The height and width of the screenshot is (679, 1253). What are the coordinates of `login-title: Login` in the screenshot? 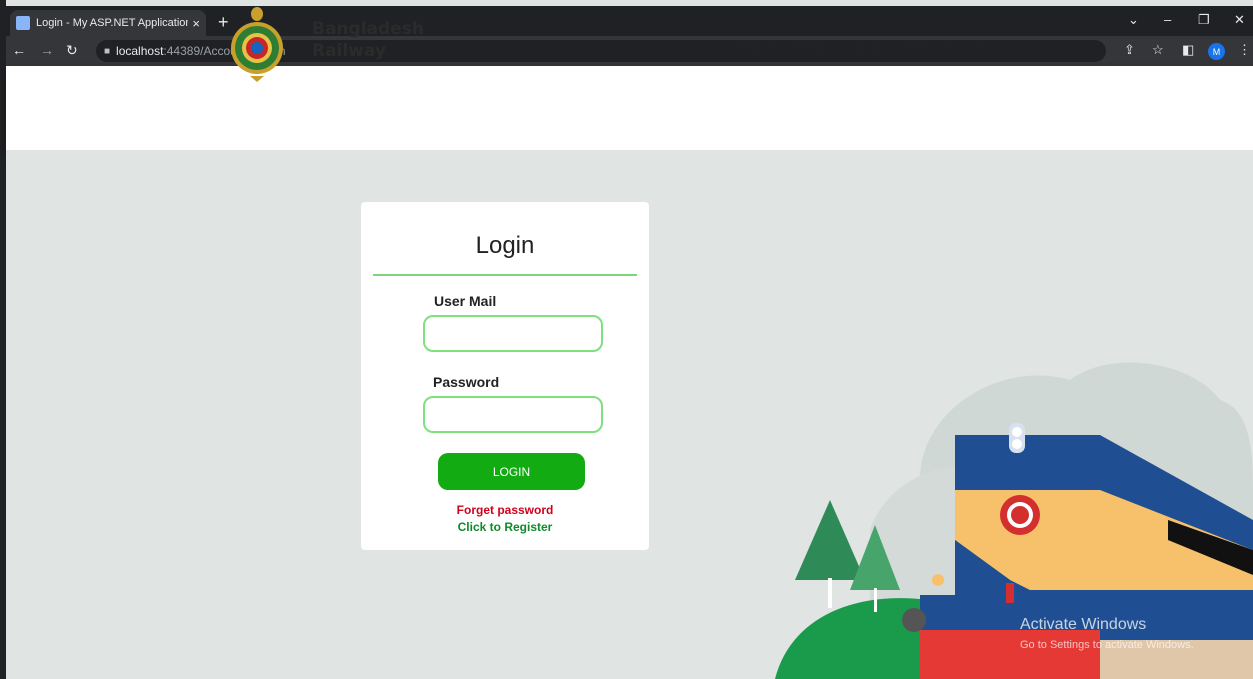 It's located at (505, 245).